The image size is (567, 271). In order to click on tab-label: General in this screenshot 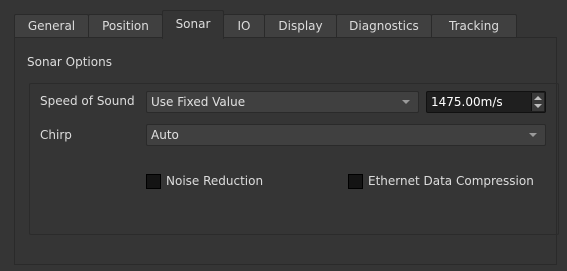, I will do `click(51, 26)`.